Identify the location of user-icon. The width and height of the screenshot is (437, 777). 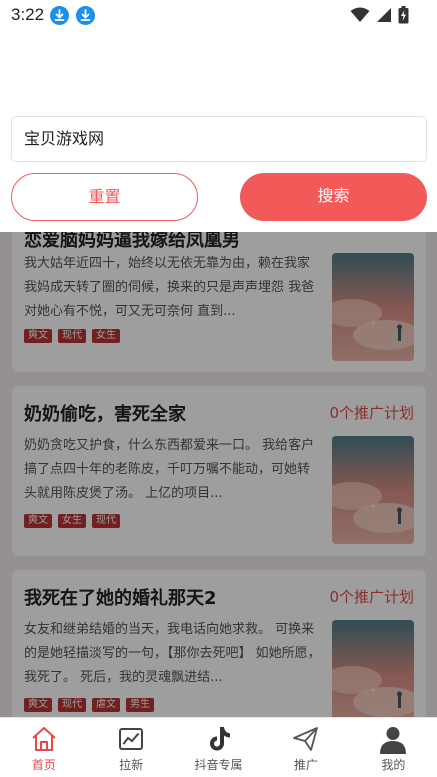
(393, 740).